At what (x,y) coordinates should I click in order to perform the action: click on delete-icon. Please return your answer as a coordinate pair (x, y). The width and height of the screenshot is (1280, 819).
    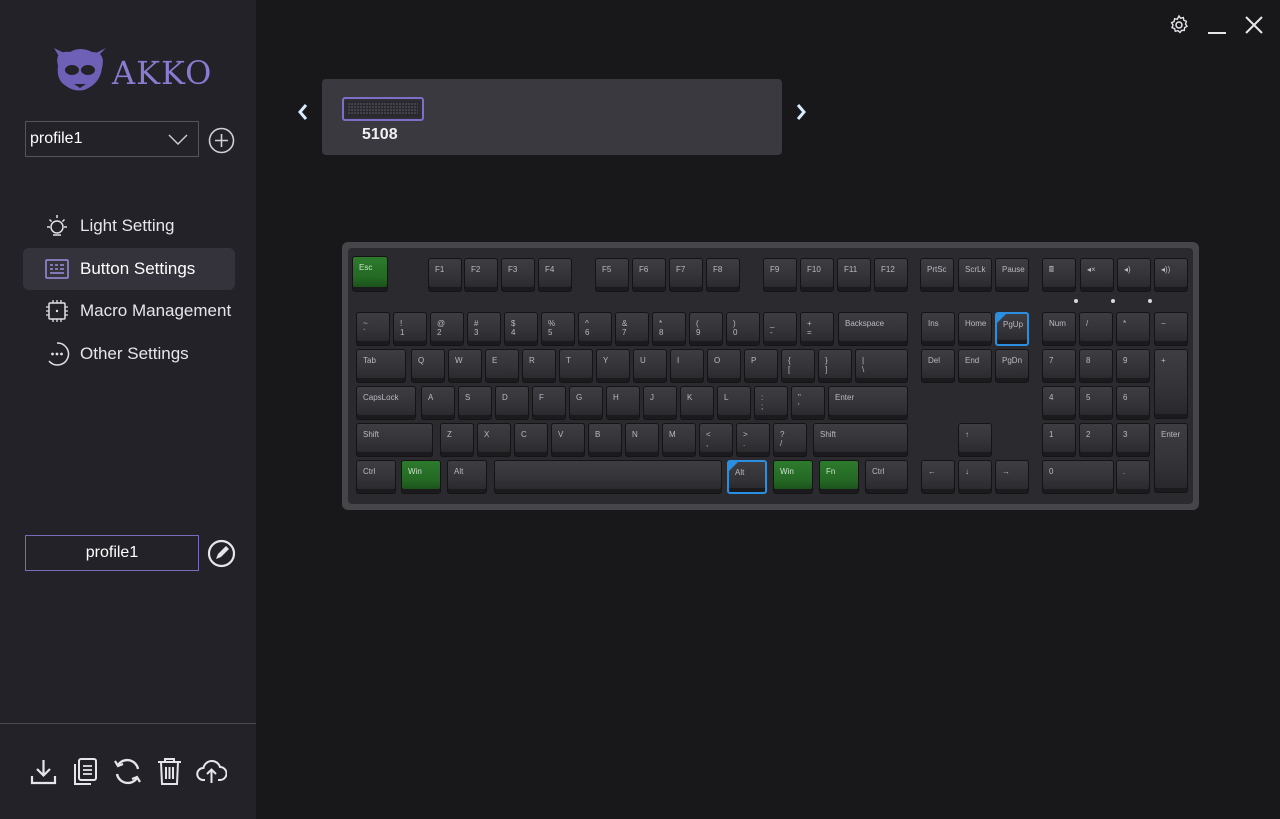
    Looking at the image, I should click on (169, 771).